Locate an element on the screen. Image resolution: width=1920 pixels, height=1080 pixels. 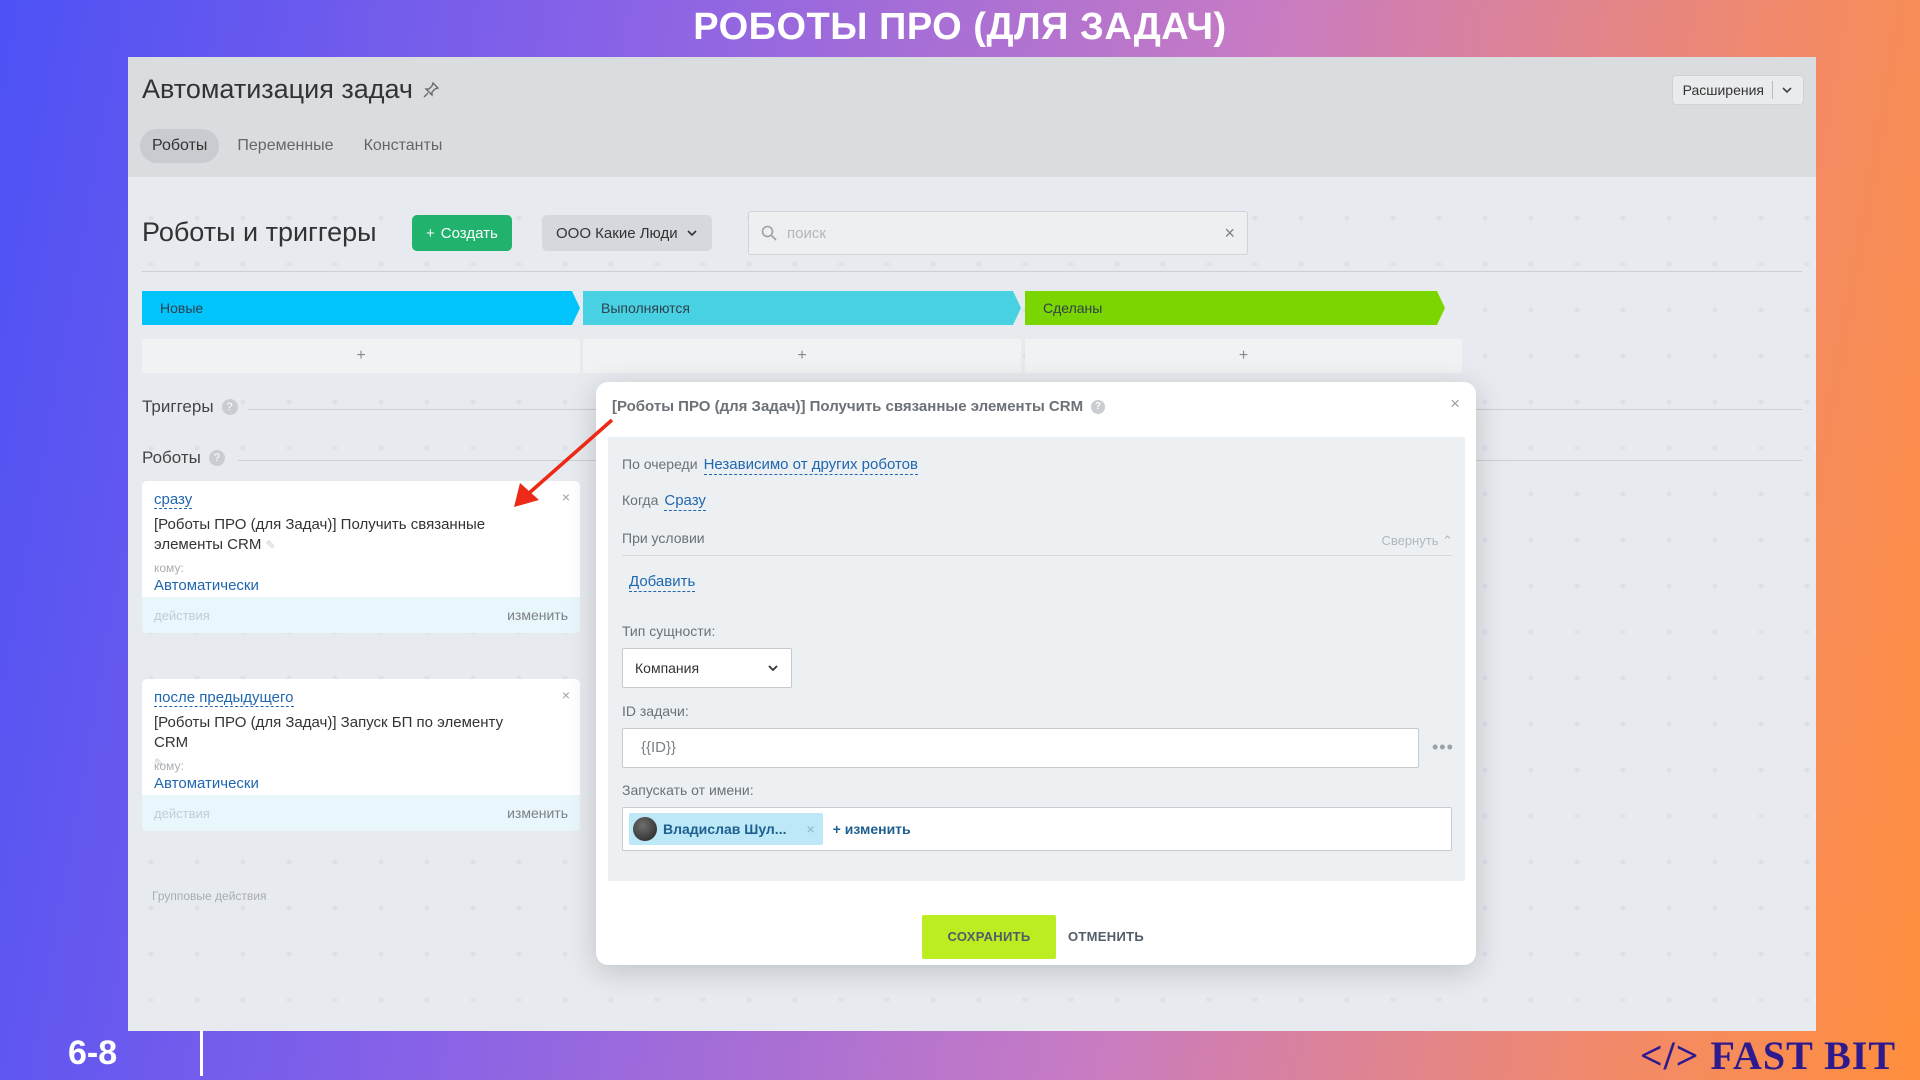
annotation-arrow-icon is located at coordinates (564, 462).